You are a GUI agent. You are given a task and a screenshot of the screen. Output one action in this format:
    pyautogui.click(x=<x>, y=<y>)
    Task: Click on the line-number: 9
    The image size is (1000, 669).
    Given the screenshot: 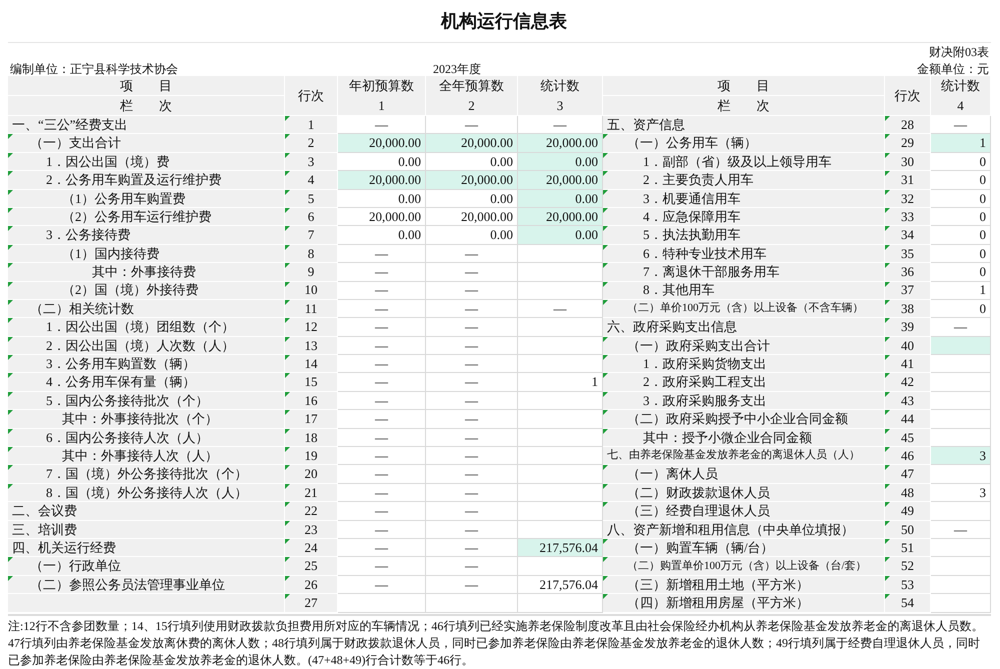 What is the action you would take?
    pyautogui.click(x=311, y=272)
    